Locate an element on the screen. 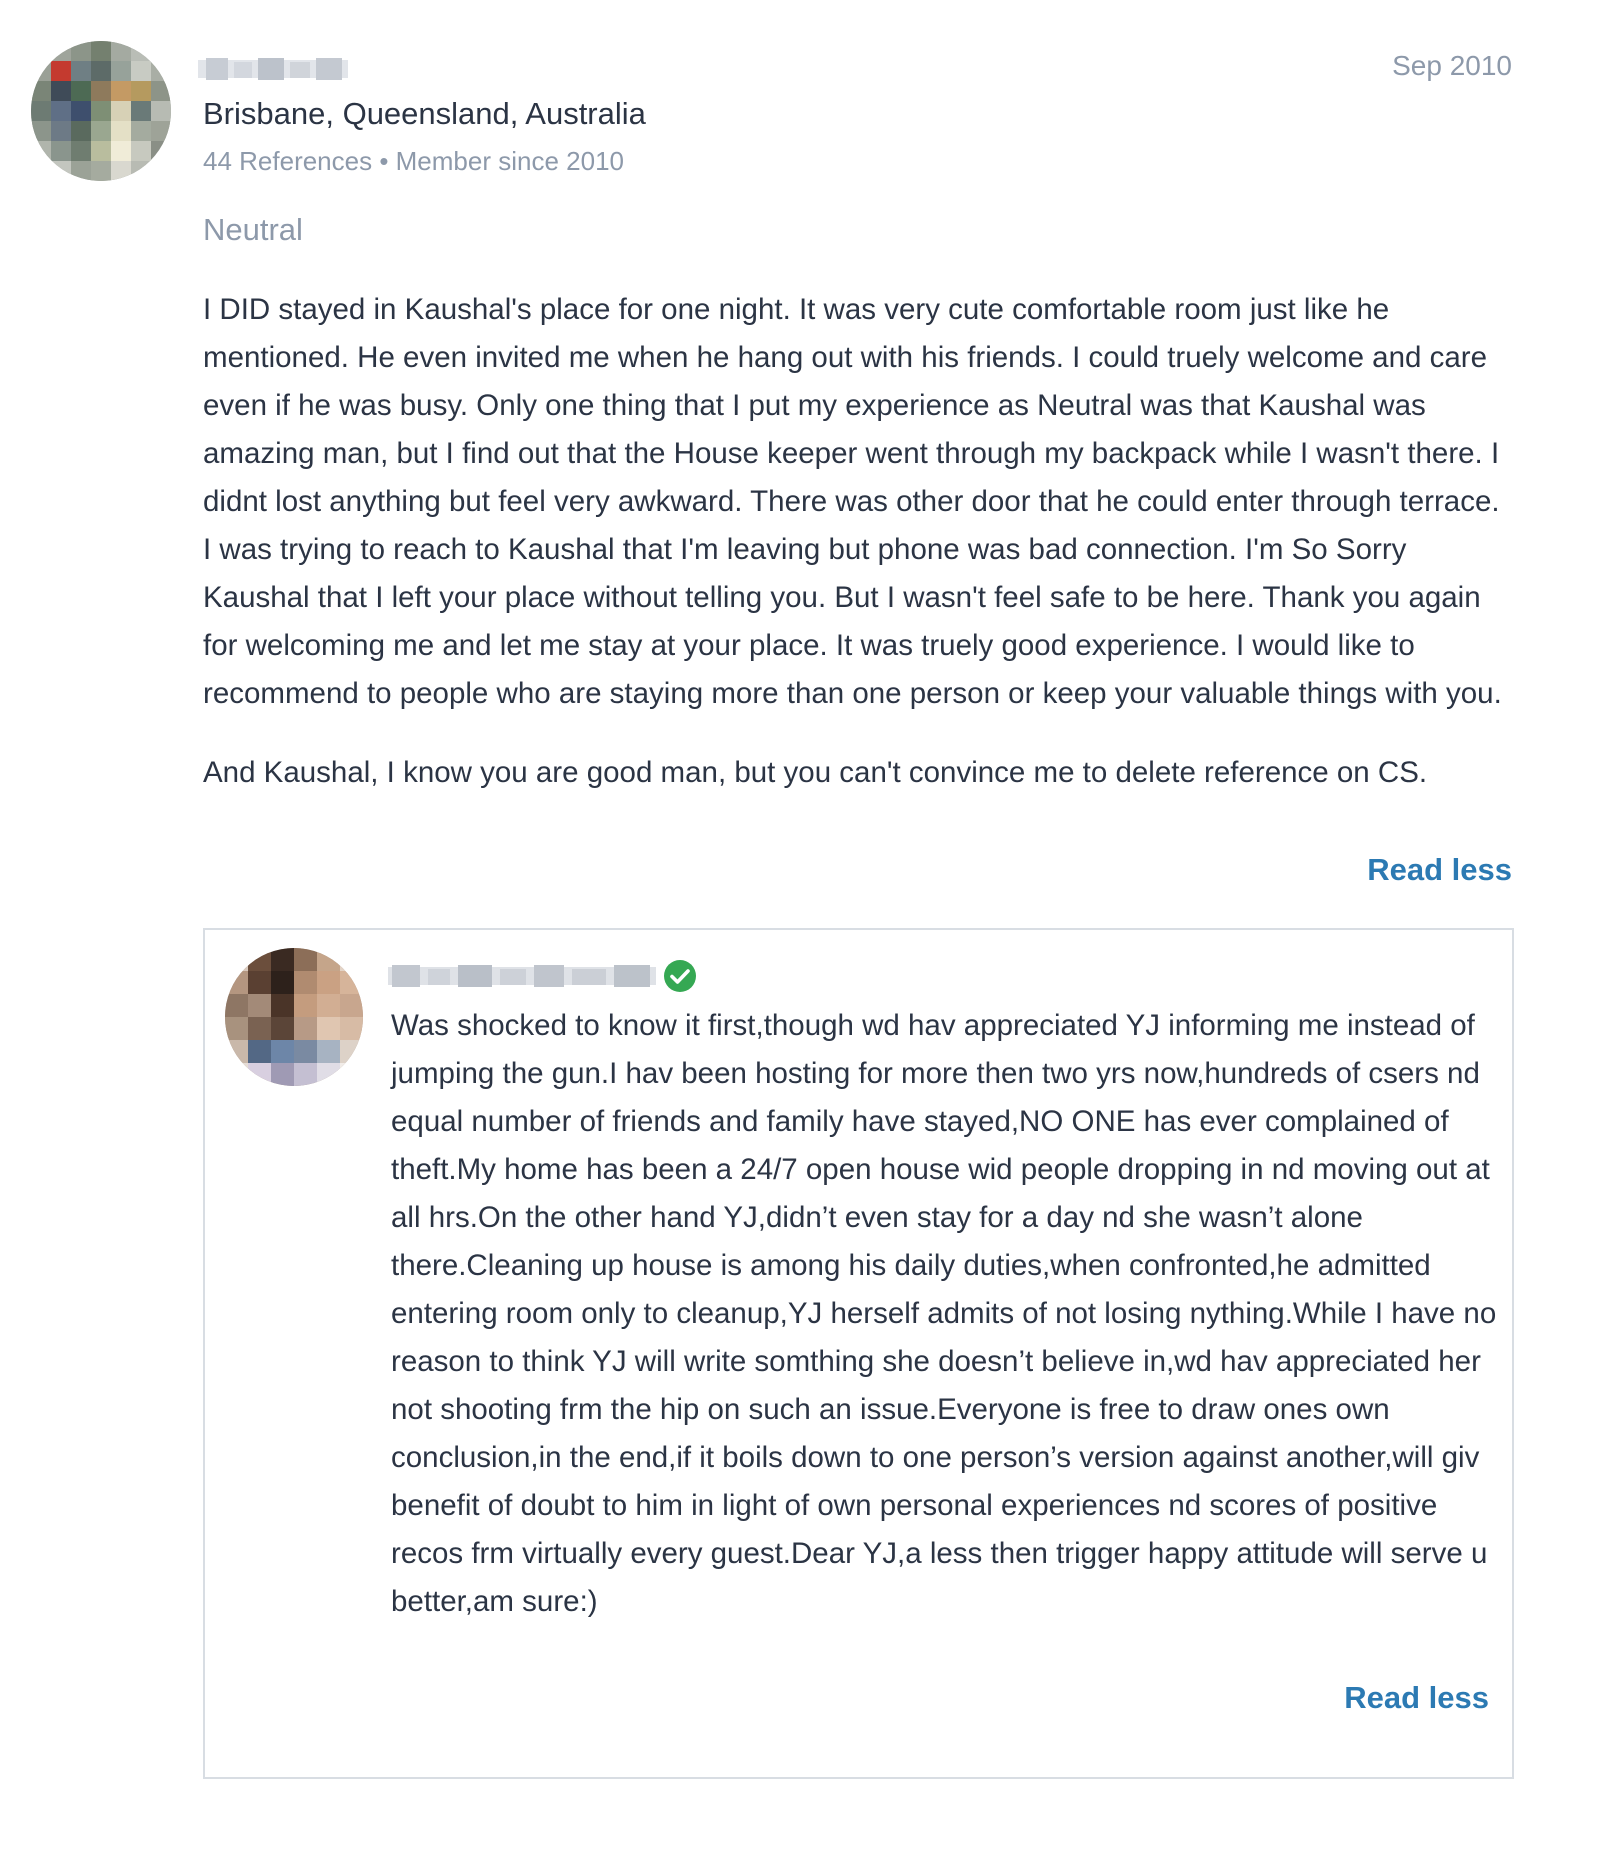  reviewer-avatar is located at coordinates (101, 111).